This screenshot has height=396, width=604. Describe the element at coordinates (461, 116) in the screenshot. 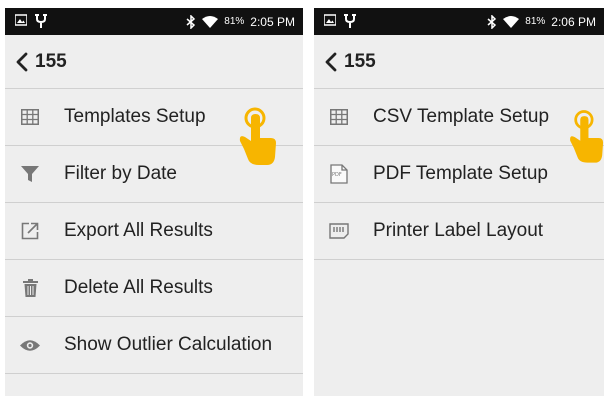

I see `menu-item-label: CSV Template Setup` at that location.